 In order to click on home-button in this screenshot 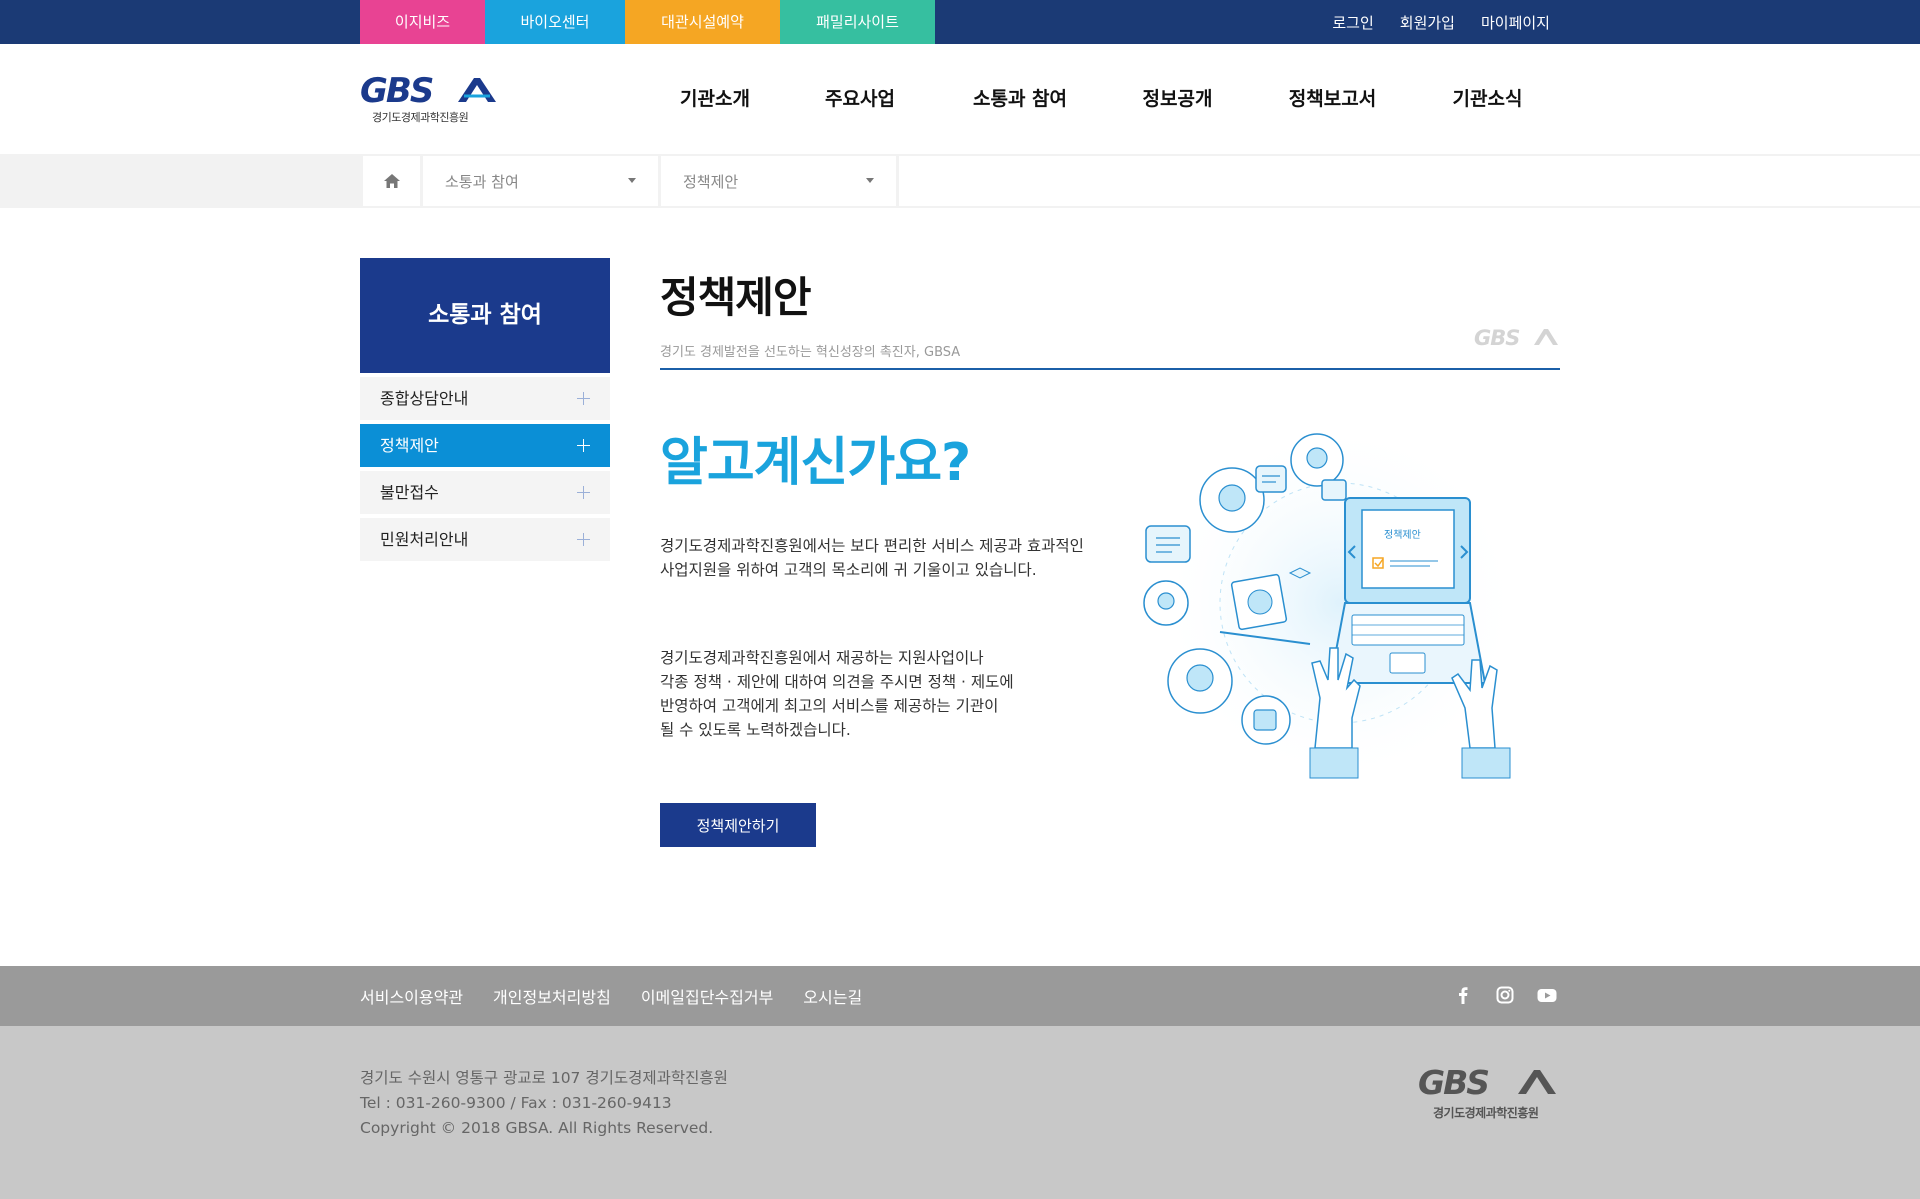, I will do `click(391, 181)`.